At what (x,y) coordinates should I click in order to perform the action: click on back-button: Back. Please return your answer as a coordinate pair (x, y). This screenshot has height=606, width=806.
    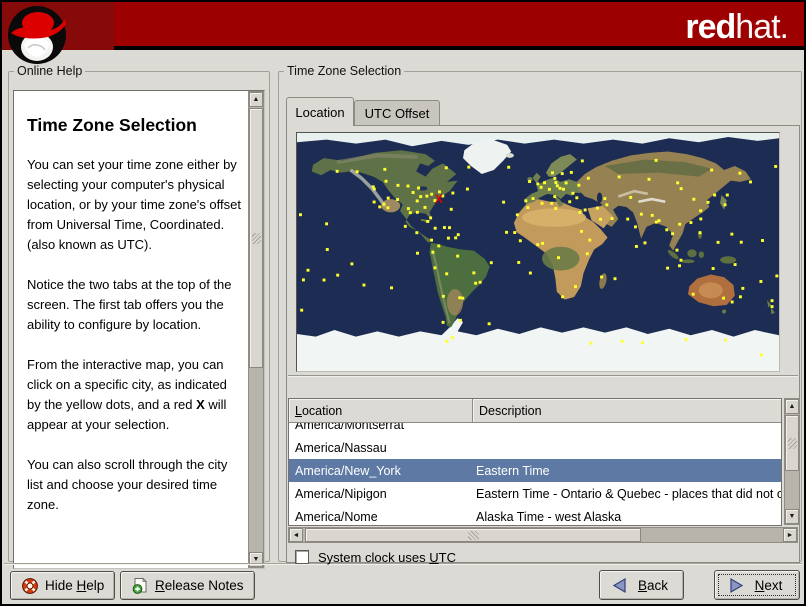
    Looking at the image, I should click on (641, 585).